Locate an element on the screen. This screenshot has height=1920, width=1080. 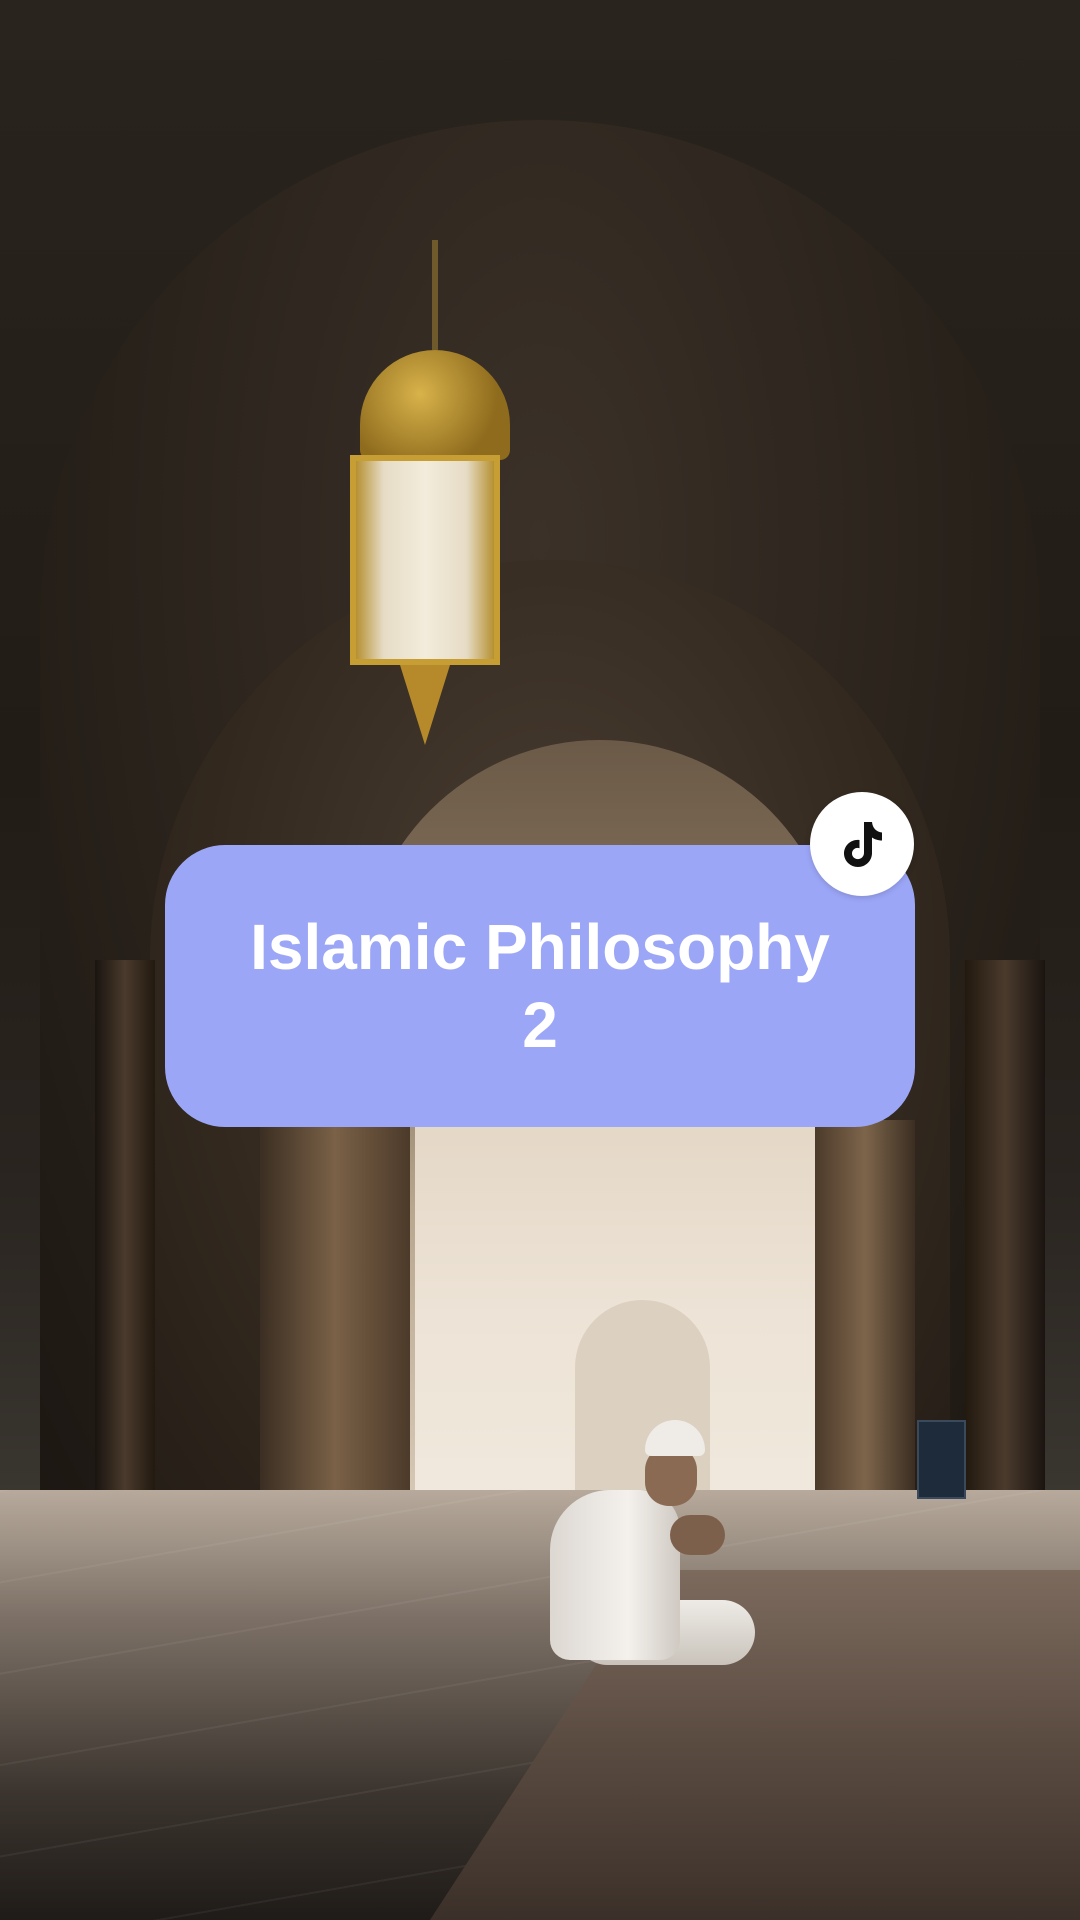
title-card: Islamic Philosophy 2 is located at coordinates (540, 986).